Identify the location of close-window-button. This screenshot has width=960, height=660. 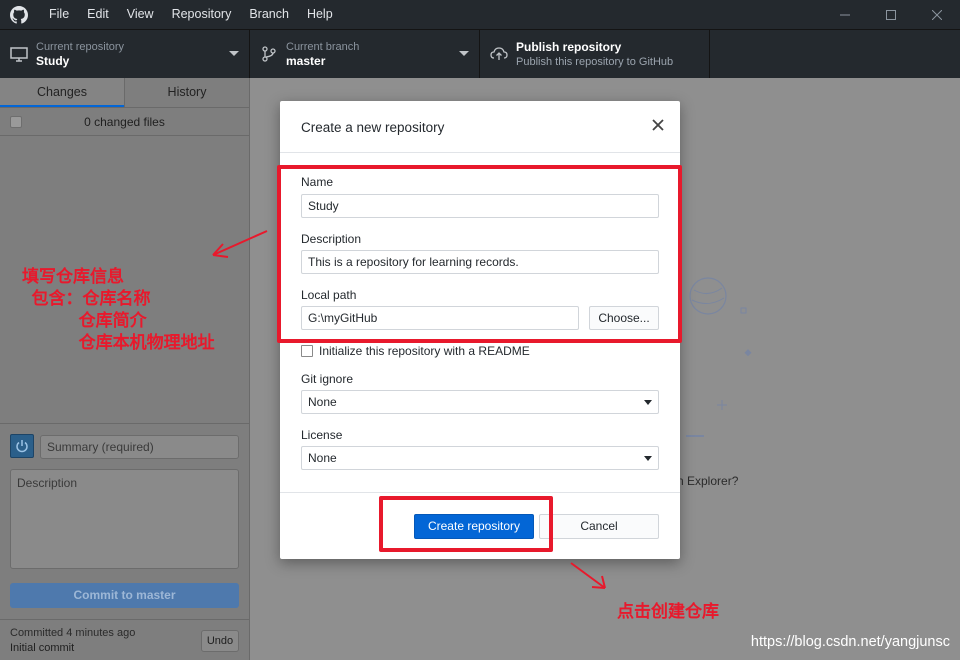
(937, 14).